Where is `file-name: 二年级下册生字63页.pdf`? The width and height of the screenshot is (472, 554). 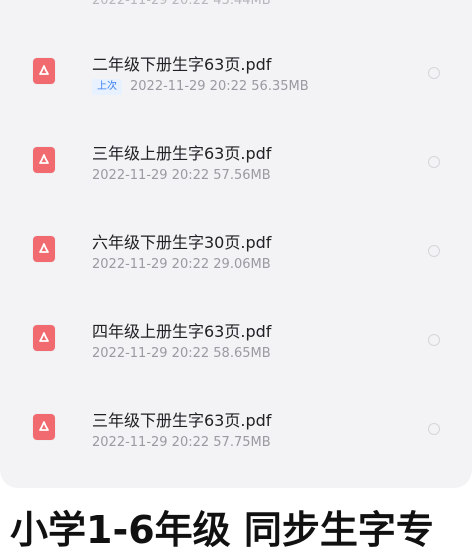
file-name: 二年级下册生字63页.pdf is located at coordinates (182, 64).